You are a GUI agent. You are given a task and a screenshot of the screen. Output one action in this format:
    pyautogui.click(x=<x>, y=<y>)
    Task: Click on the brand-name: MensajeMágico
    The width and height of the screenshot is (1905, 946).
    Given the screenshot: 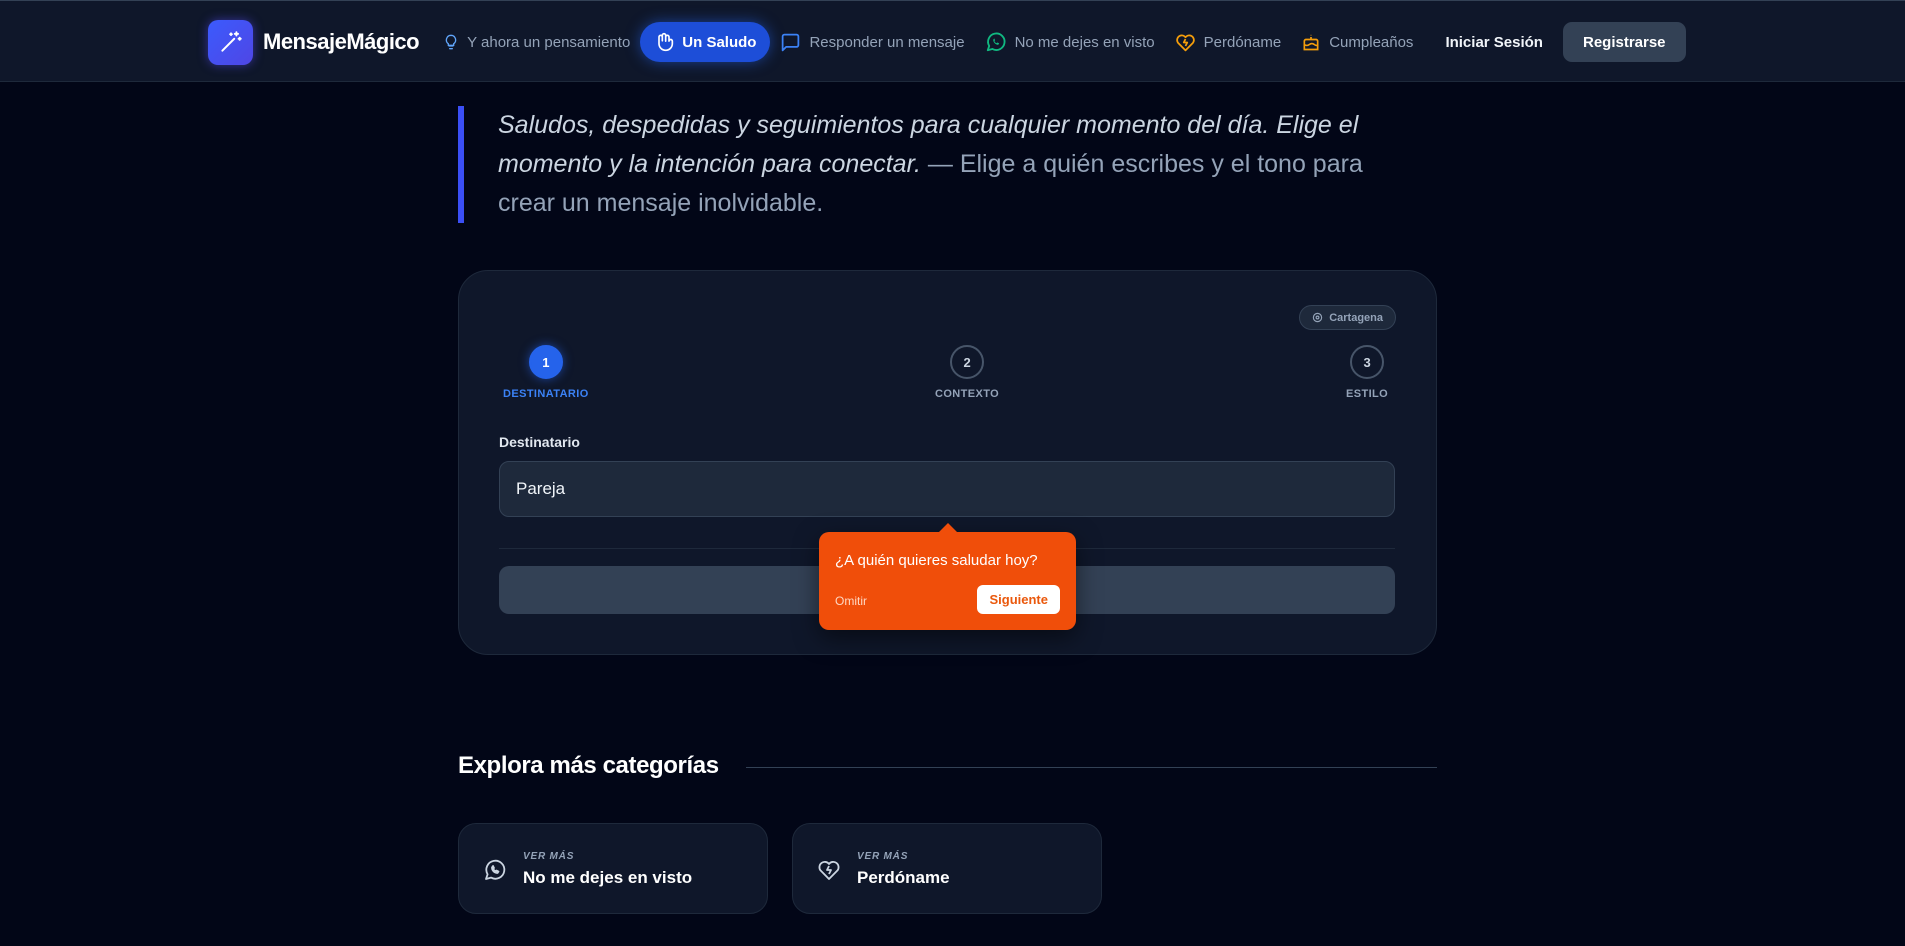 What is the action you would take?
    pyautogui.click(x=341, y=41)
    